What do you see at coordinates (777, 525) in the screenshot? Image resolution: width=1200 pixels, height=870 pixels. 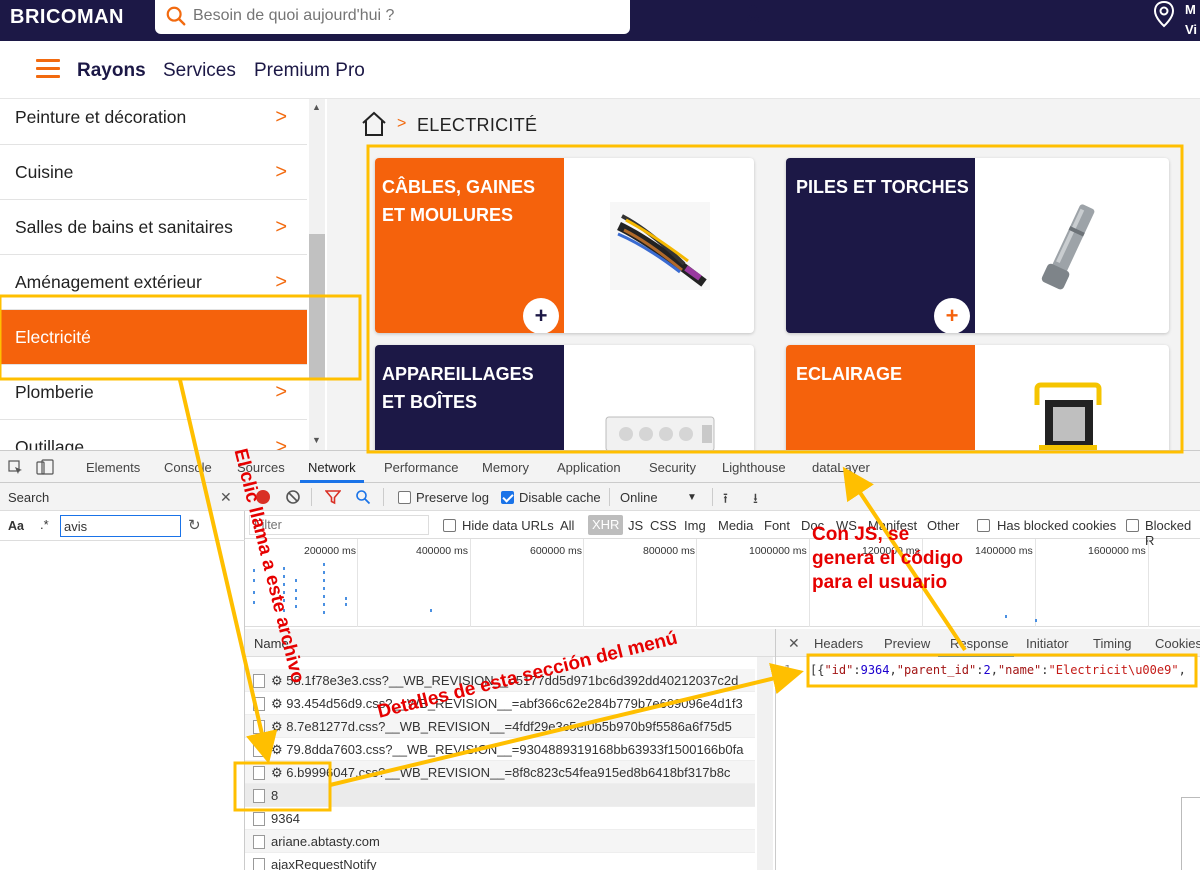 I see `filter-font: Font` at bounding box center [777, 525].